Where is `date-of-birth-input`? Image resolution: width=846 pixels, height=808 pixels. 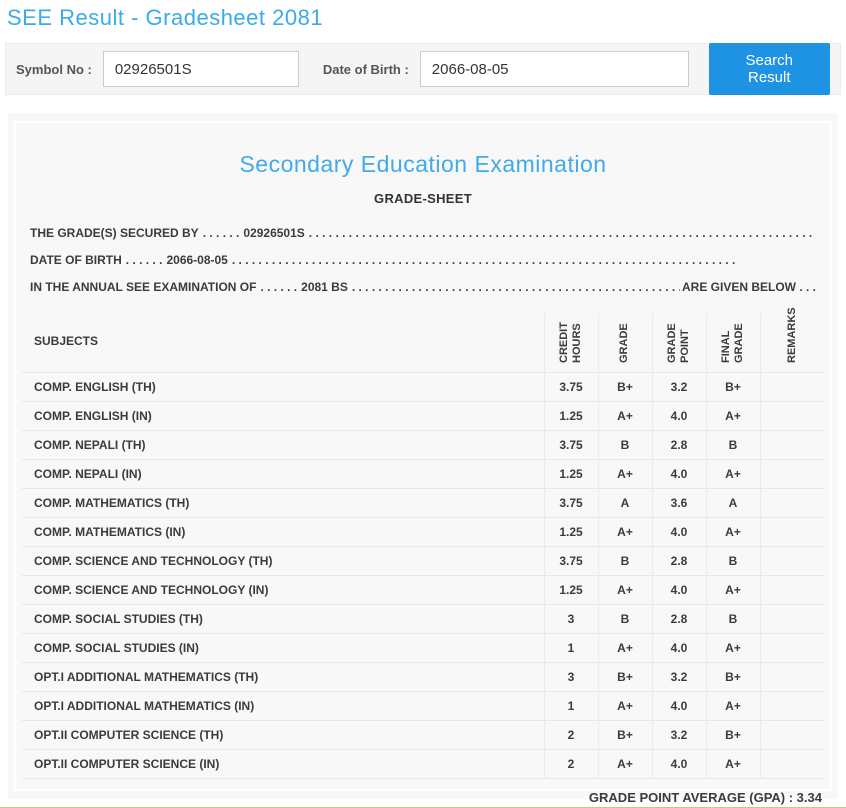
date-of-birth-input is located at coordinates (554, 69).